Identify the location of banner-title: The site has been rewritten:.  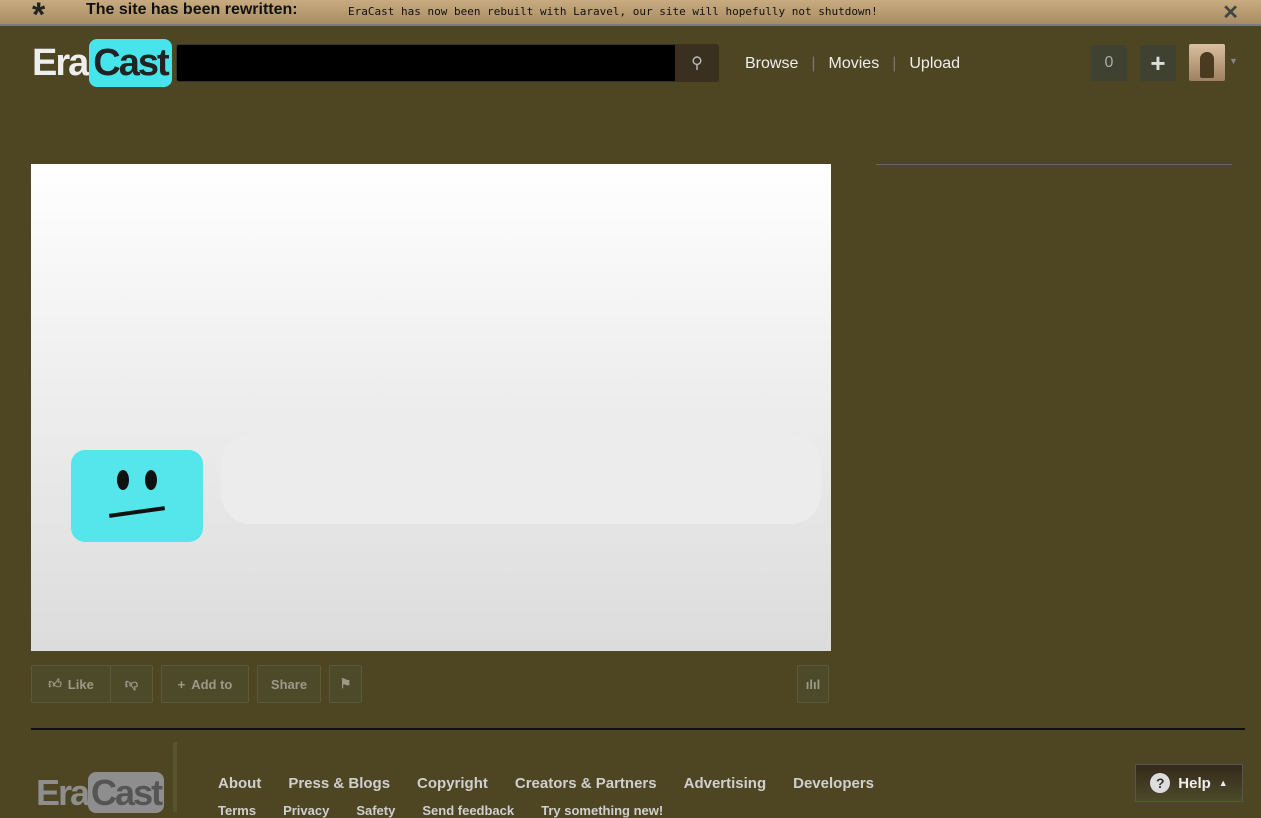
(192, 9).